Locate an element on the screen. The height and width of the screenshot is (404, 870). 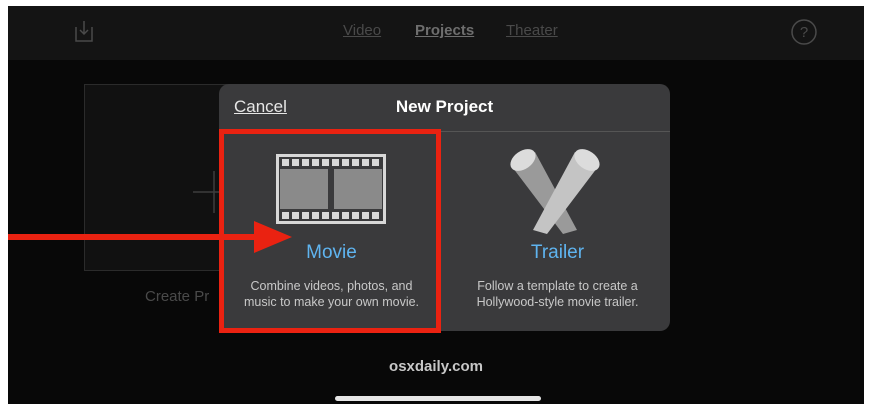
import-icon is located at coordinates (84, 31).